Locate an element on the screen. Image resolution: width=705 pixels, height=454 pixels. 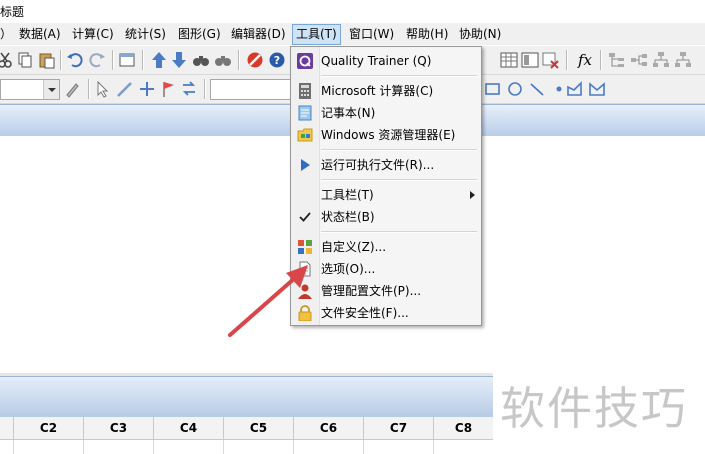
column-header-c2: C2 is located at coordinates (48, 428).